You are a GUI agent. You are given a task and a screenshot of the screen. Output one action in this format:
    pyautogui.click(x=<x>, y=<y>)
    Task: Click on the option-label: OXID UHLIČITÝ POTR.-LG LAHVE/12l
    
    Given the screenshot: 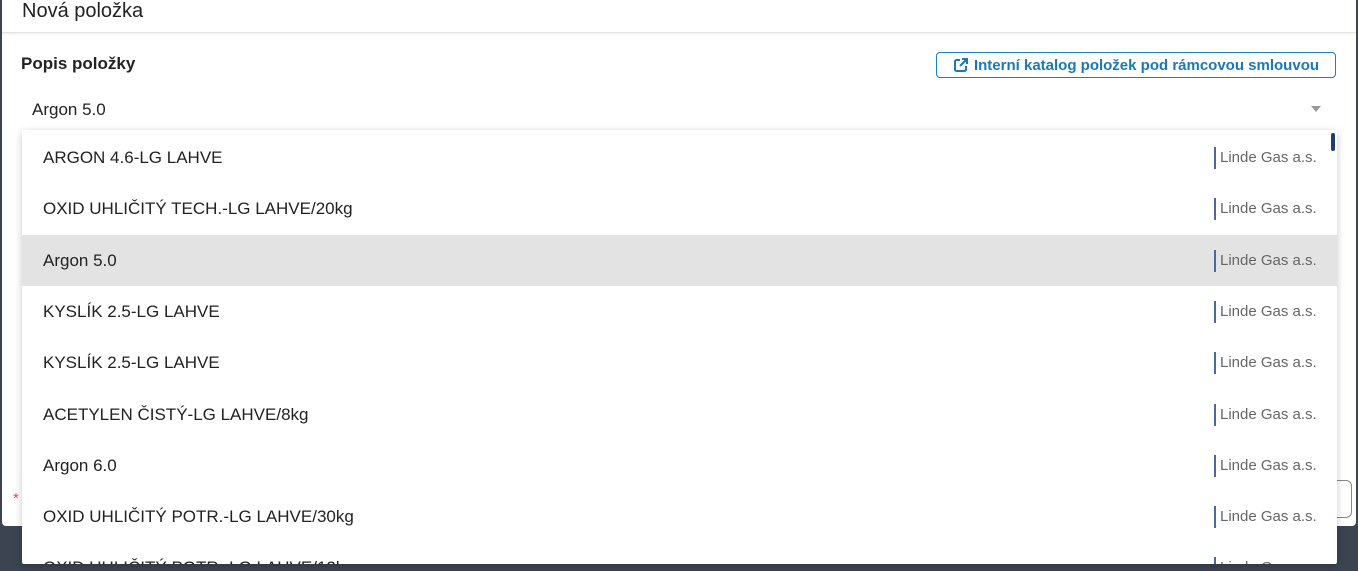 What is the action you would take?
    pyautogui.click(x=191, y=553)
    